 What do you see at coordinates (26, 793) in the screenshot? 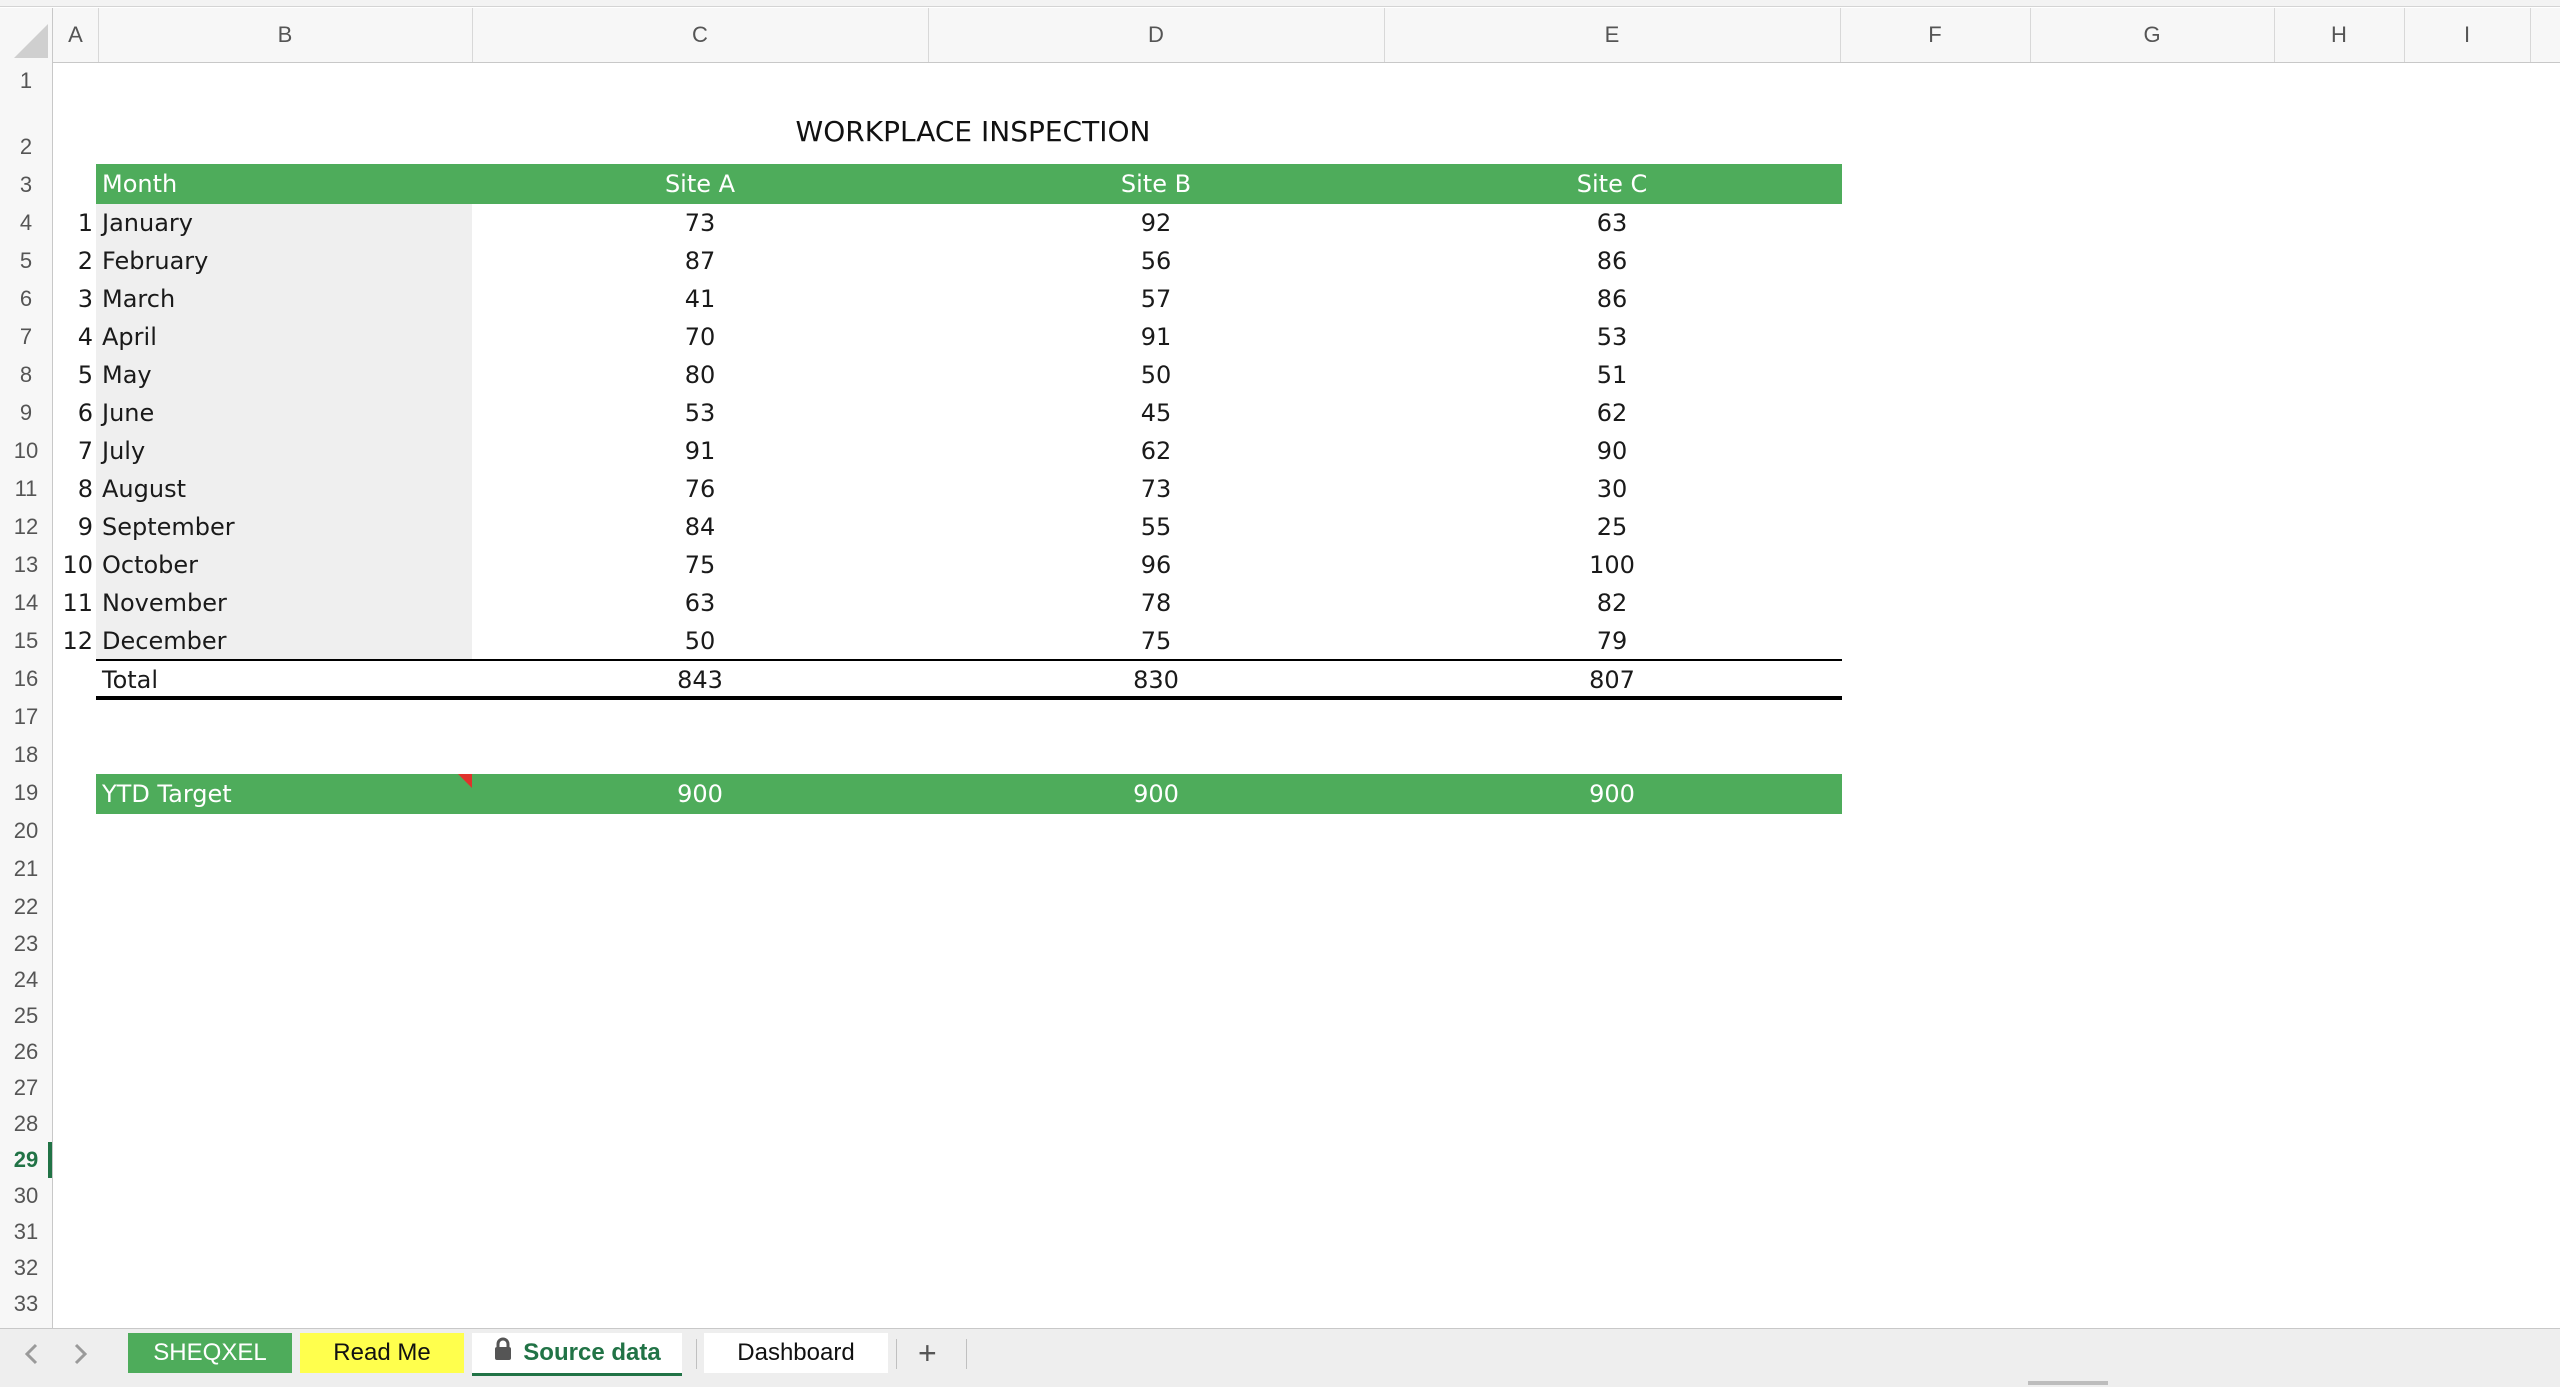
I see `row-header: 19` at bounding box center [26, 793].